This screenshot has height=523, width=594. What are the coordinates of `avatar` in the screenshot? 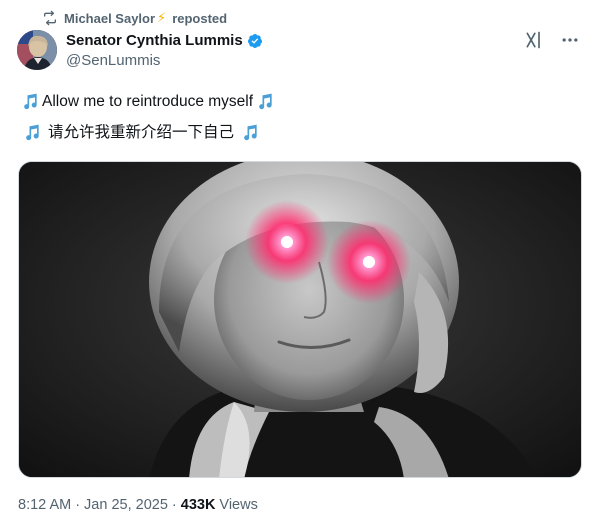 It's located at (37, 50).